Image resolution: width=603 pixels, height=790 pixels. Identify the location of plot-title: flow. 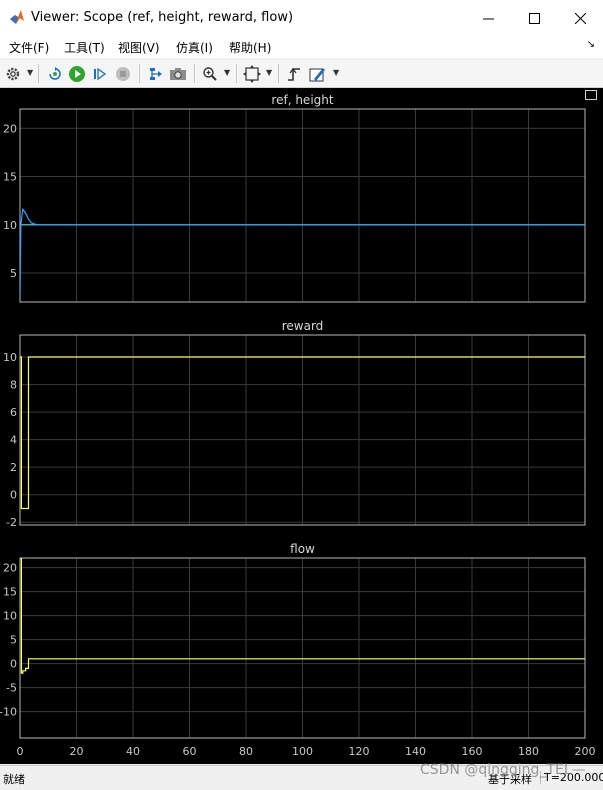
(302, 549).